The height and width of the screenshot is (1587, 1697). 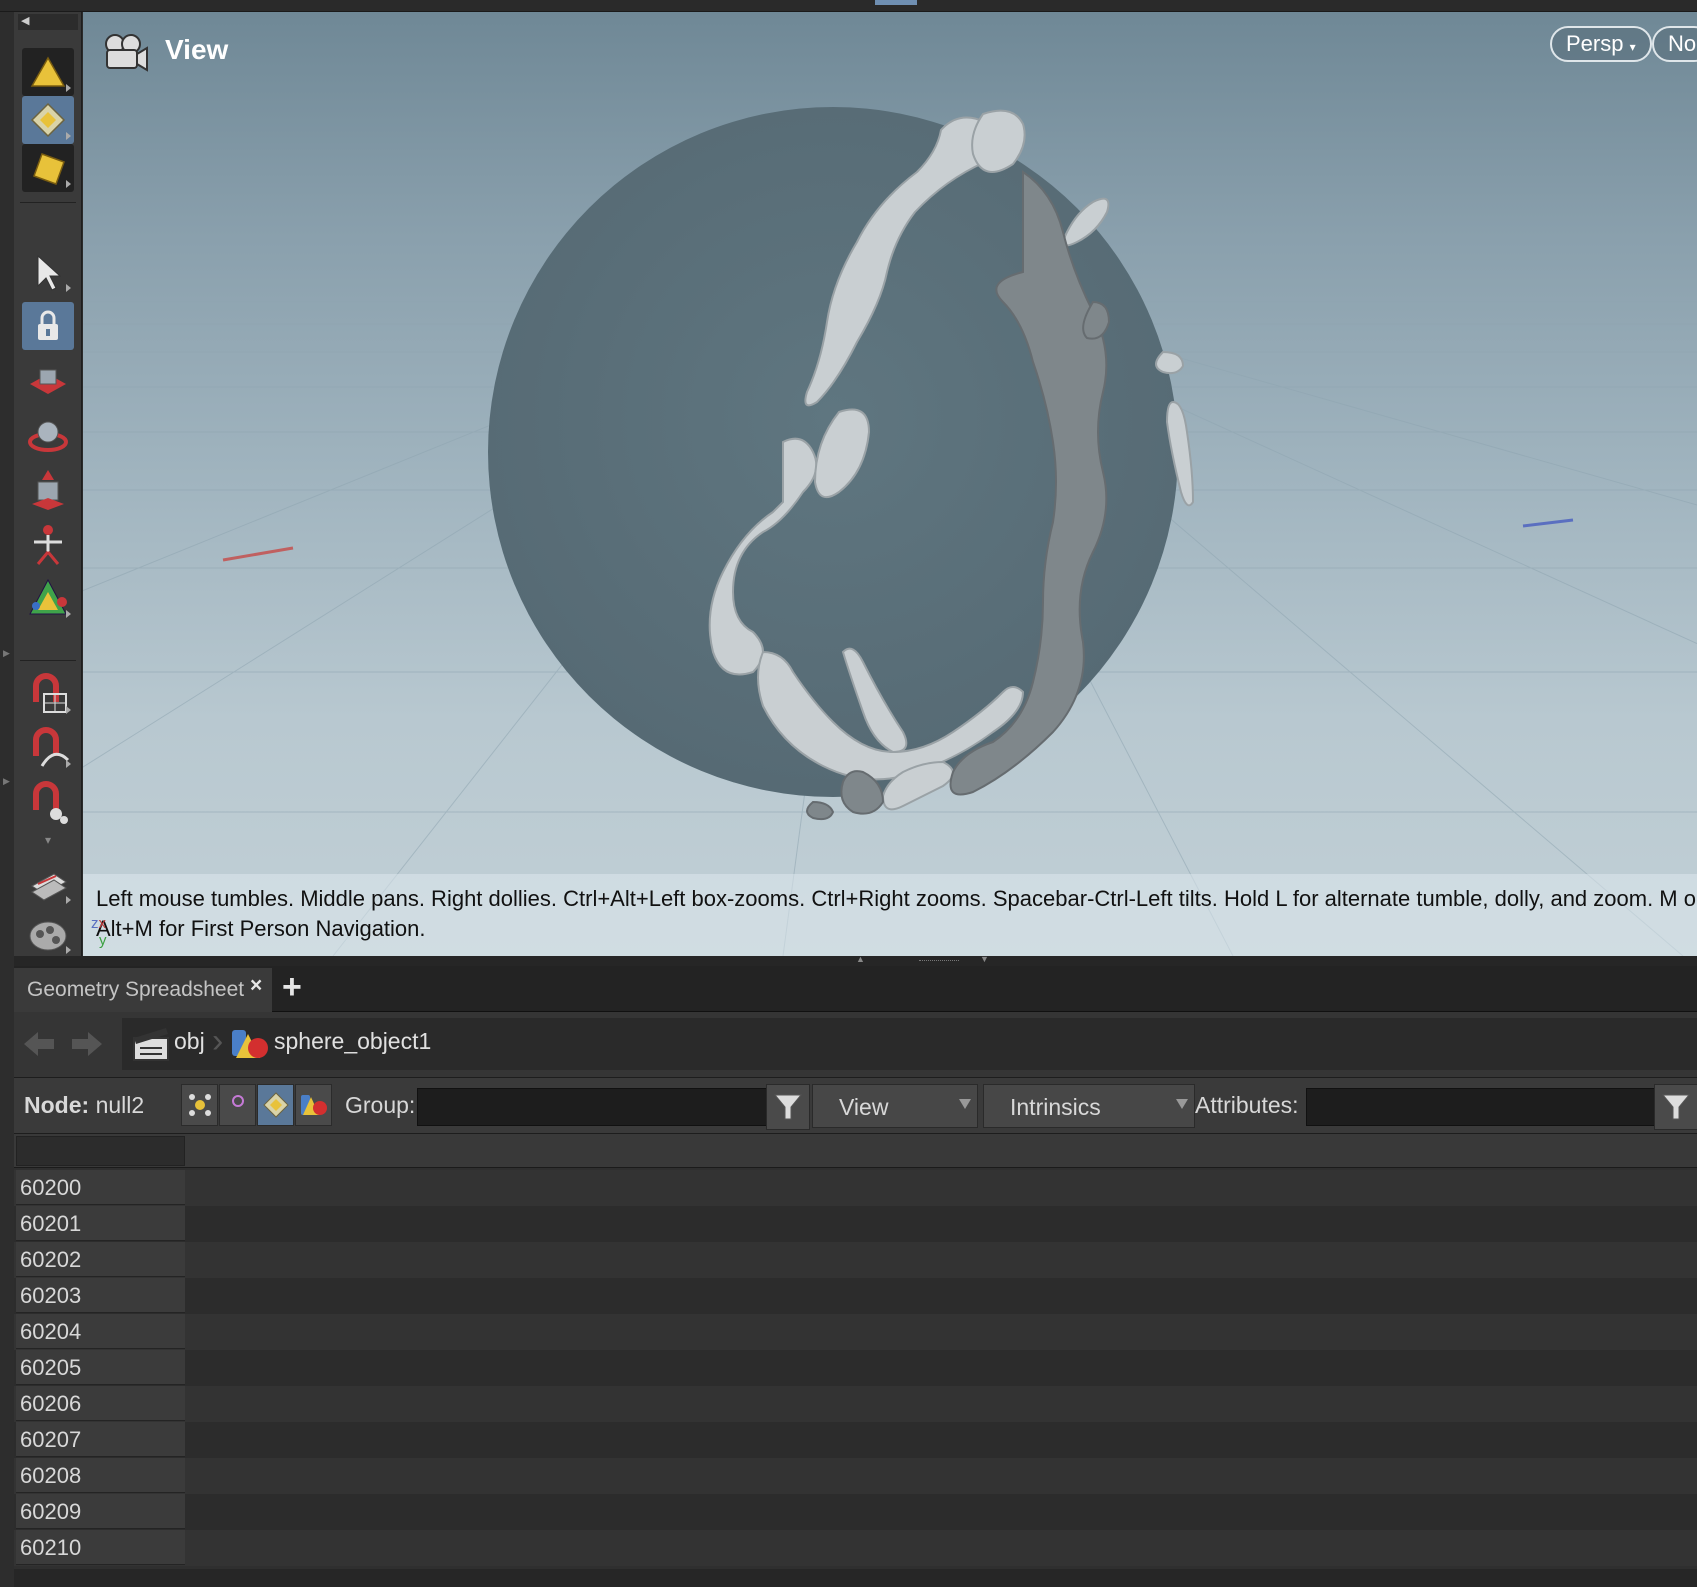 I want to click on pane-tab-bar: Geometry Spreadsheet × +, so click(x=855, y=989).